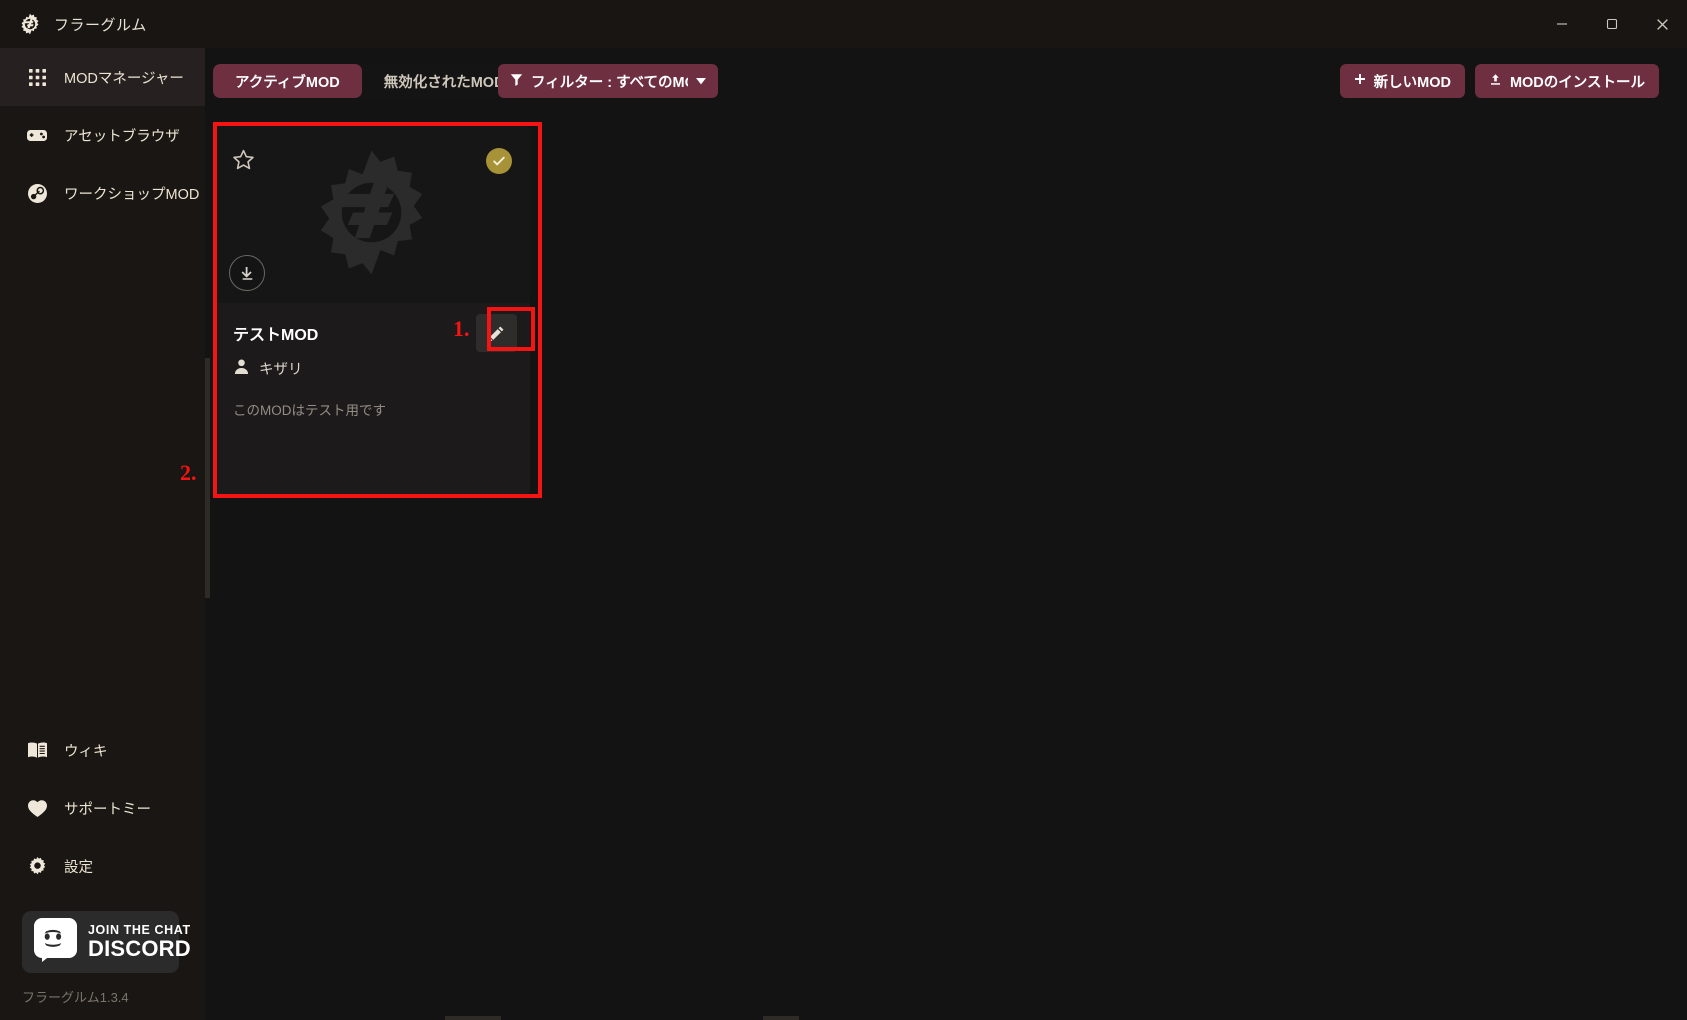 This screenshot has height=1020, width=1687. What do you see at coordinates (1577, 82) in the screenshot?
I see `install-mod-label: MODのインストール` at bounding box center [1577, 82].